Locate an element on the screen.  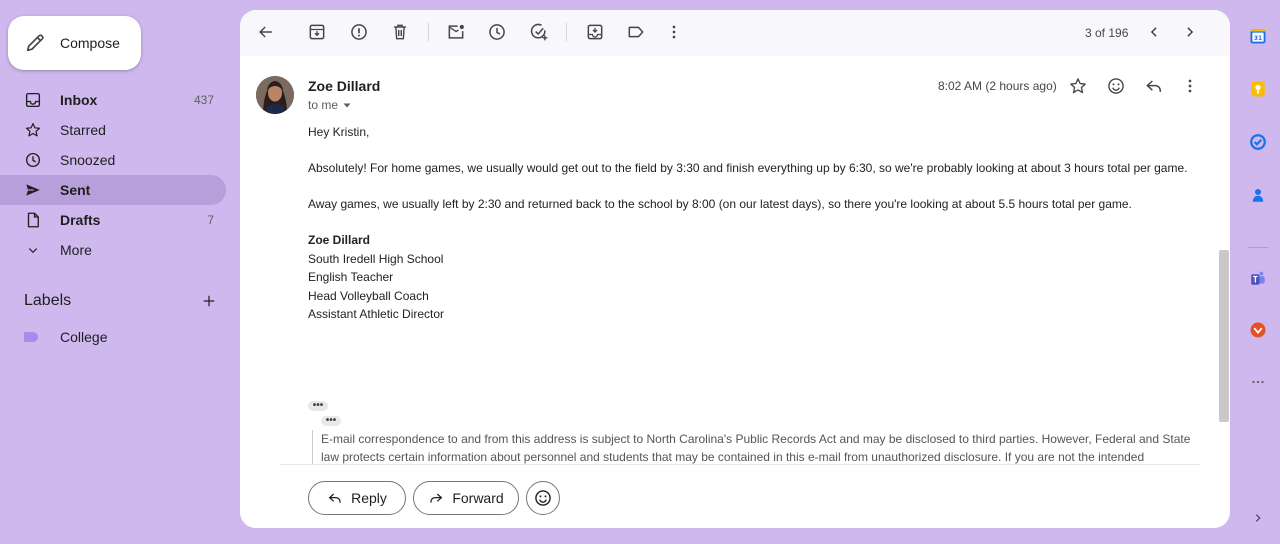
sender-name: Zoe Dillard is located at coordinates (344, 86).